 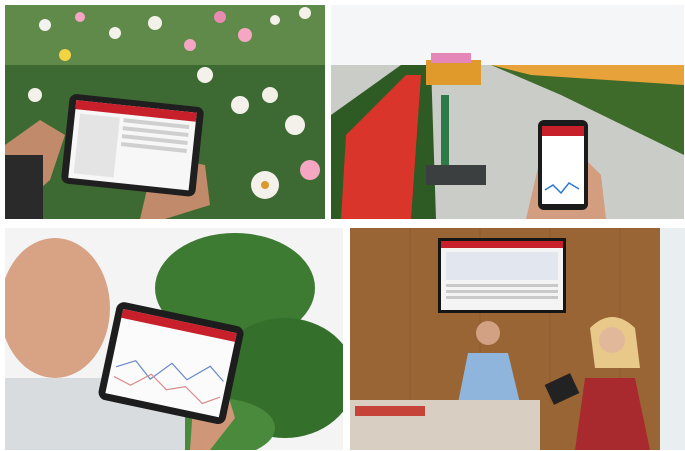 What do you see at coordinates (132, 145) in the screenshot?
I see `tablet` at bounding box center [132, 145].